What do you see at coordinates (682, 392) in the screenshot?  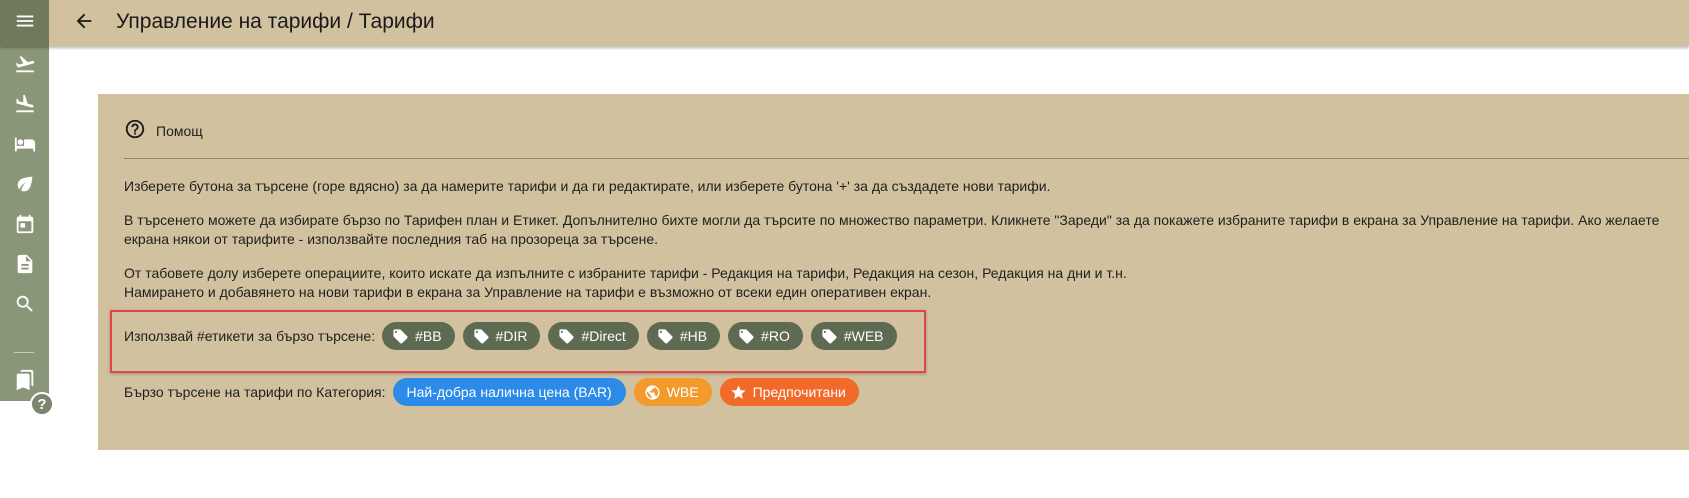 I see `category-chip-label: WBE` at bounding box center [682, 392].